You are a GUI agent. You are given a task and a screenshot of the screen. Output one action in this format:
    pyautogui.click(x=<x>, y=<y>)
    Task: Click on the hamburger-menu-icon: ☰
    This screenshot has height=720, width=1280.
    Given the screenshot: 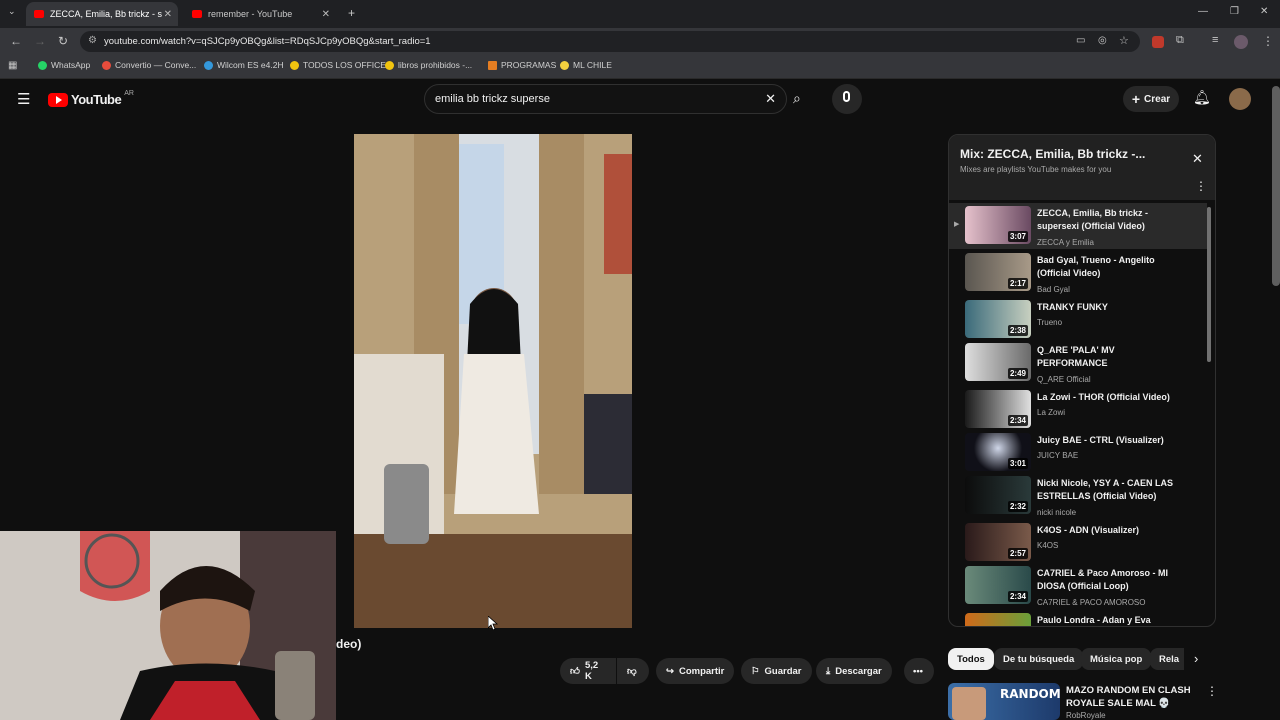 What is the action you would take?
    pyautogui.click(x=23, y=99)
    